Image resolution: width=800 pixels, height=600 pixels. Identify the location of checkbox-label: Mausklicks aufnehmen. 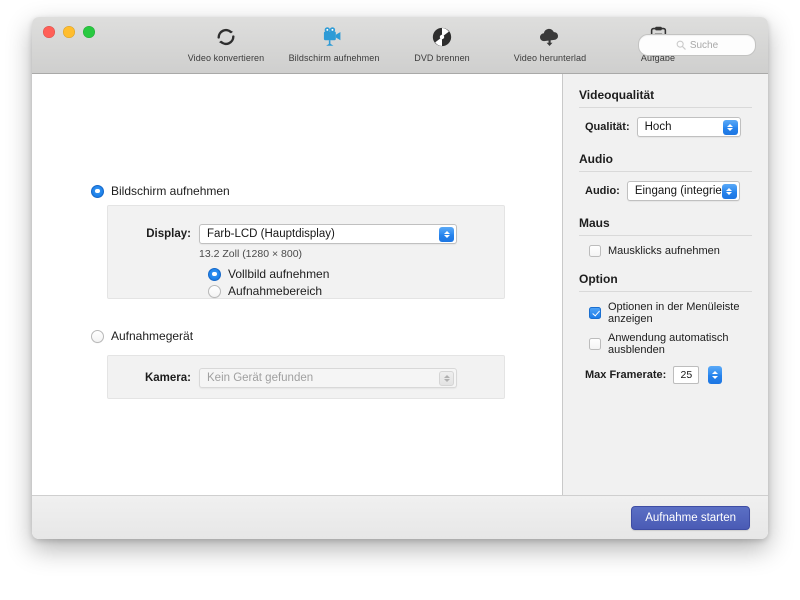
(664, 251).